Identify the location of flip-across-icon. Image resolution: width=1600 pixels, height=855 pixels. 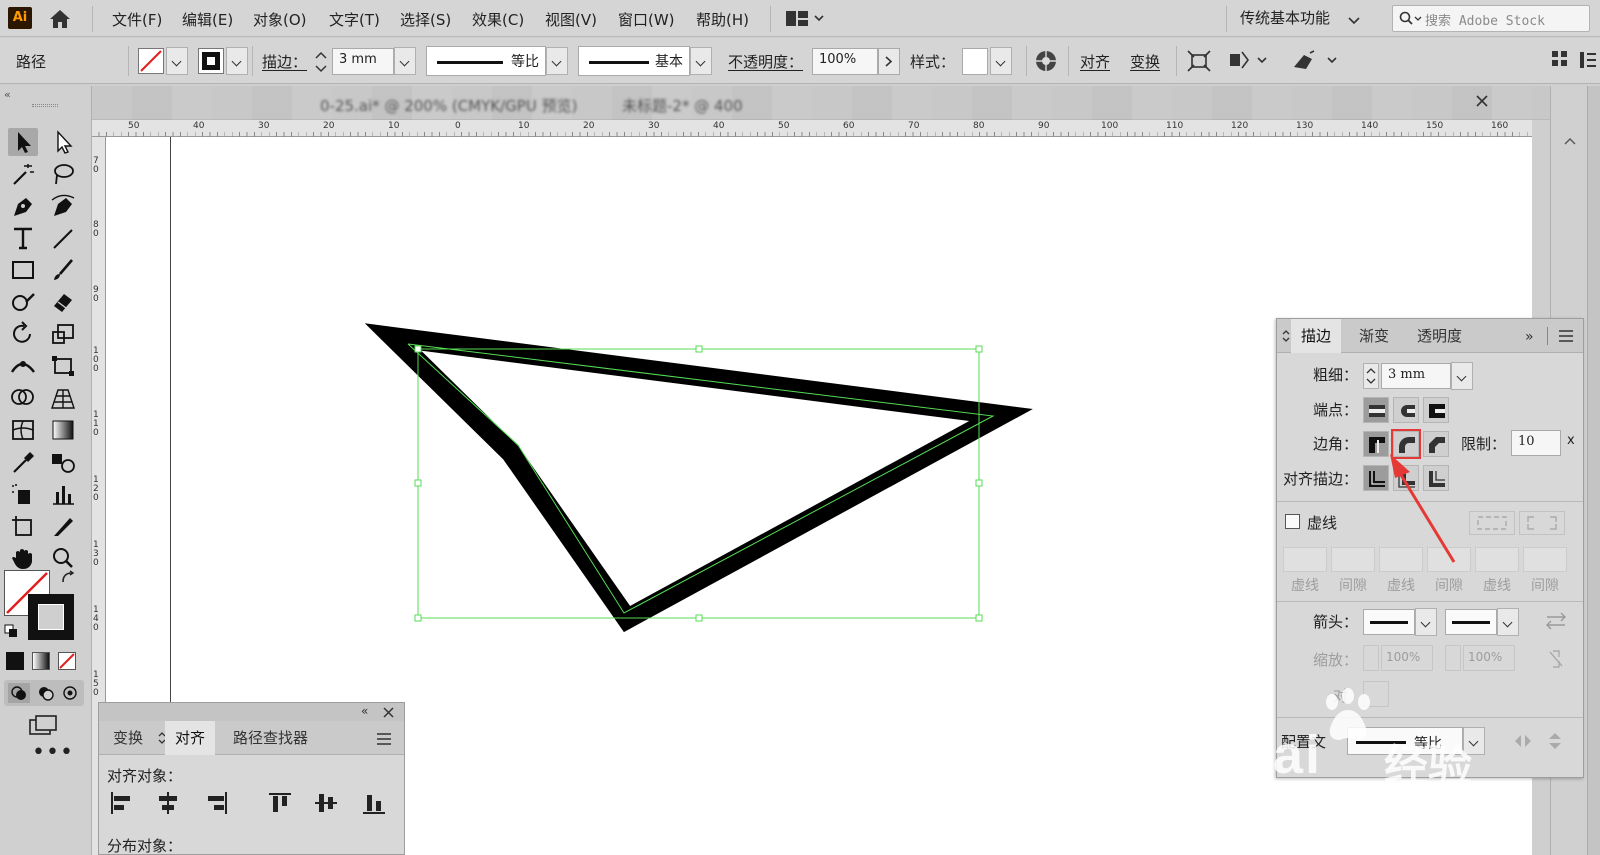
(1555, 741).